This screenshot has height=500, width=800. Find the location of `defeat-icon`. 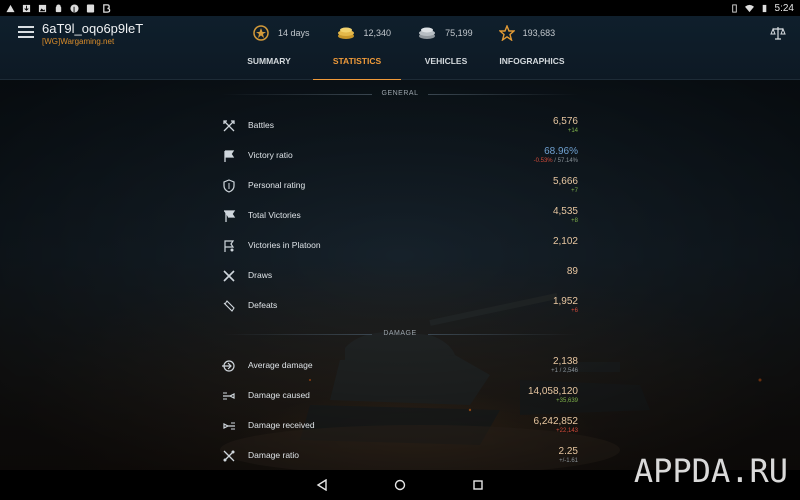

defeat-icon is located at coordinates (229, 306).